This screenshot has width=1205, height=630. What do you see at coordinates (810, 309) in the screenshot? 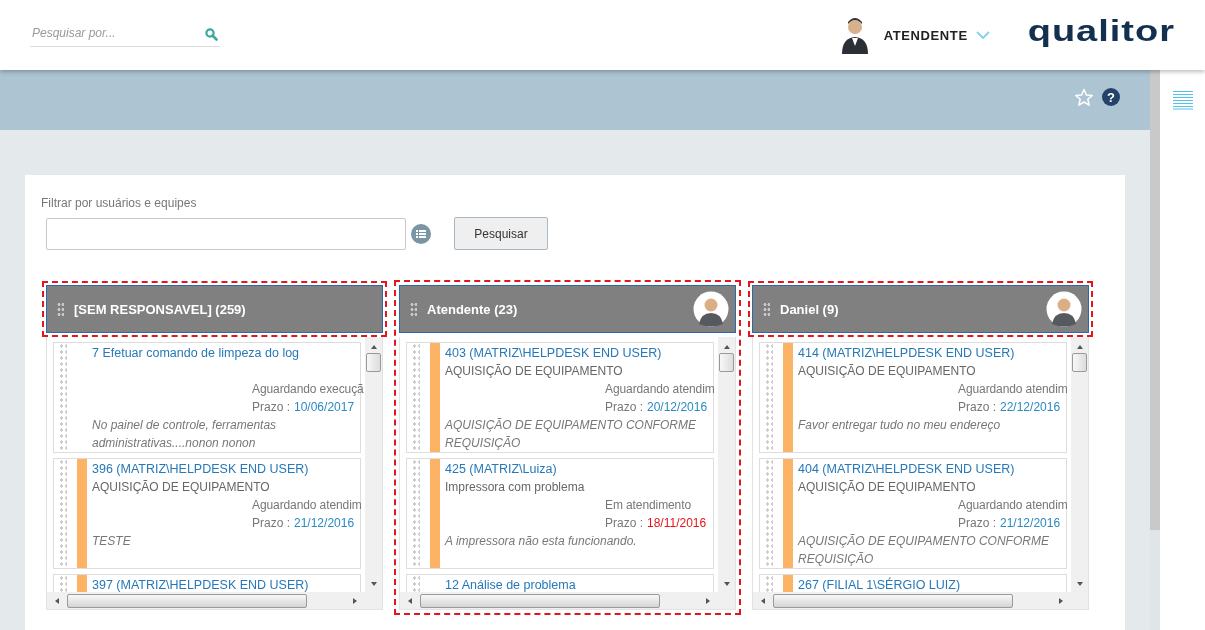
I see `column-title: Daniel (9)` at bounding box center [810, 309].